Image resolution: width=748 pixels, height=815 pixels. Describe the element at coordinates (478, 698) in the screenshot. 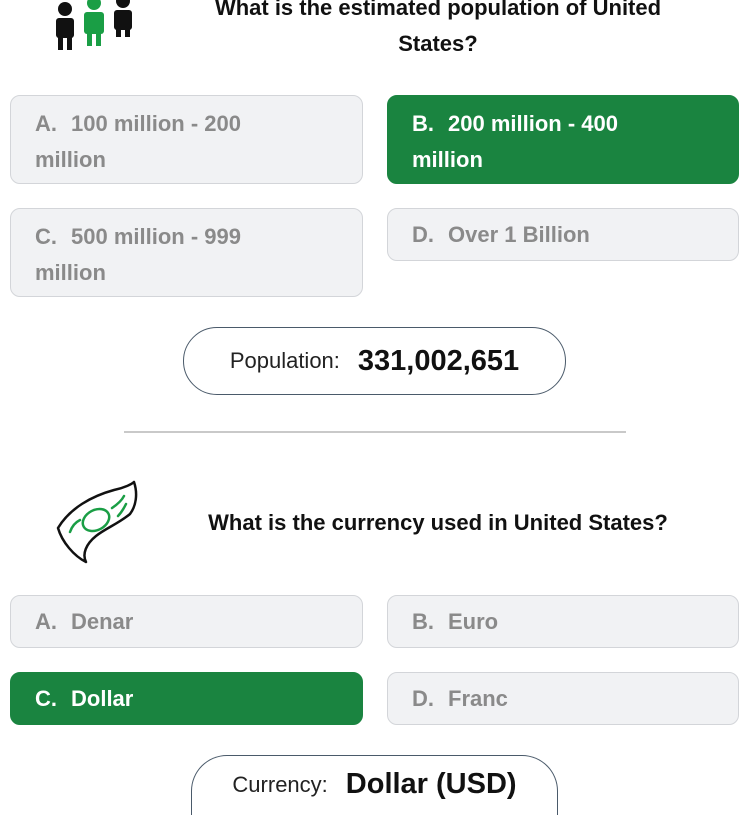

I see `option-label: Franc` at that location.